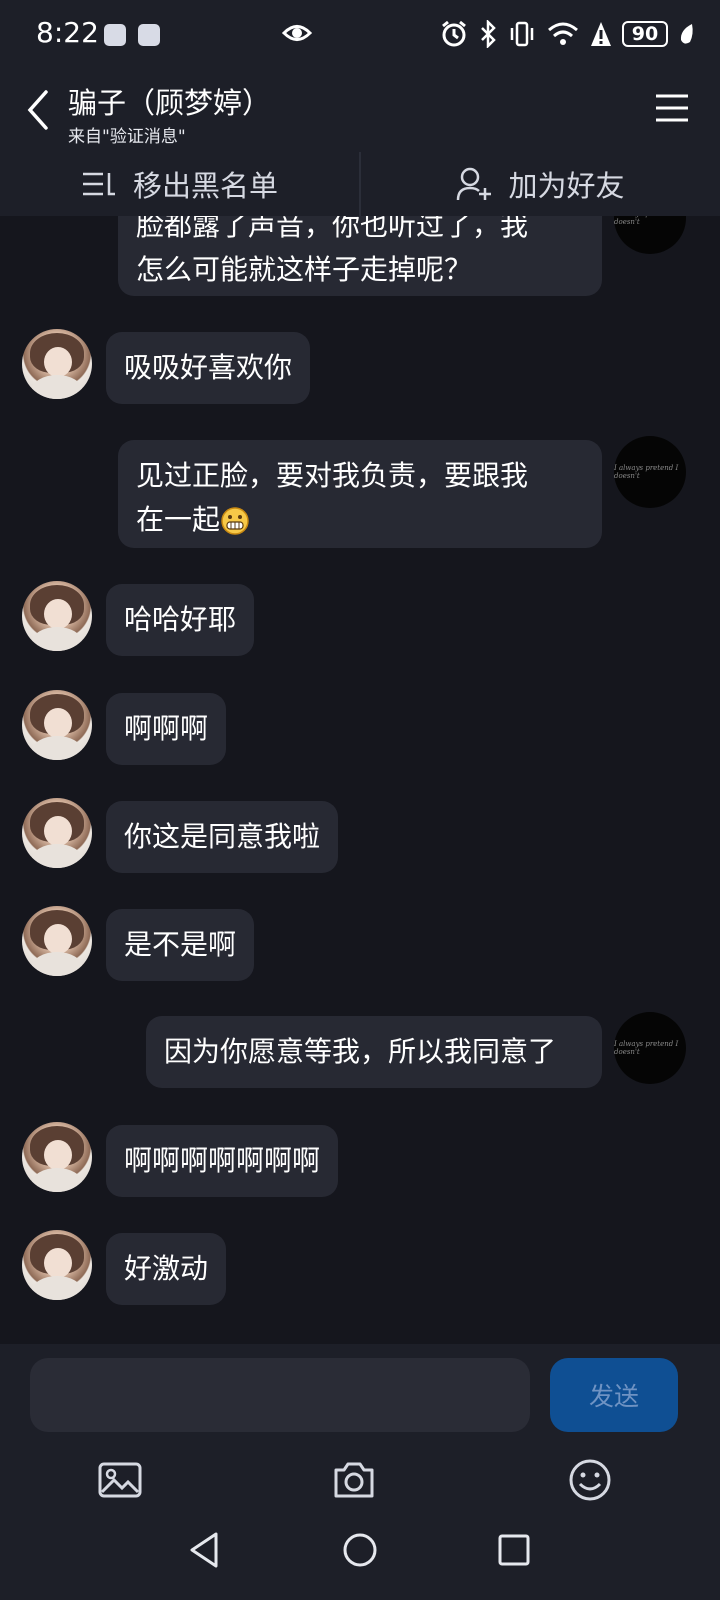  What do you see at coordinates (360, 35) in the screenshot?
I see `status-bar: 8:22 90` at bounding box center [360, 35].